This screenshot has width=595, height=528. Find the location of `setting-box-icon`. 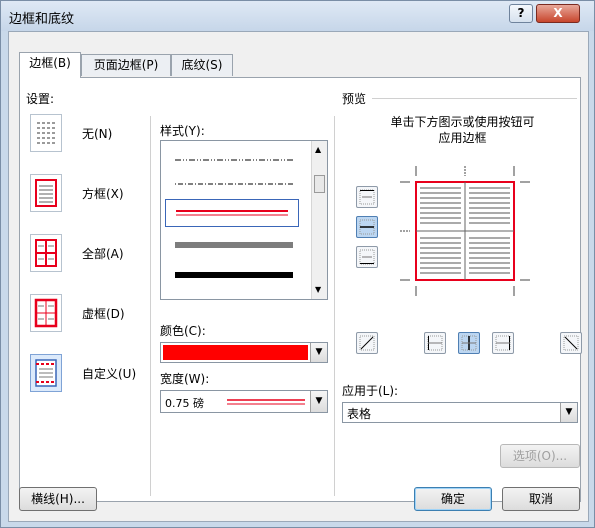

setting-box-icon is located at coordinates (46, 193).